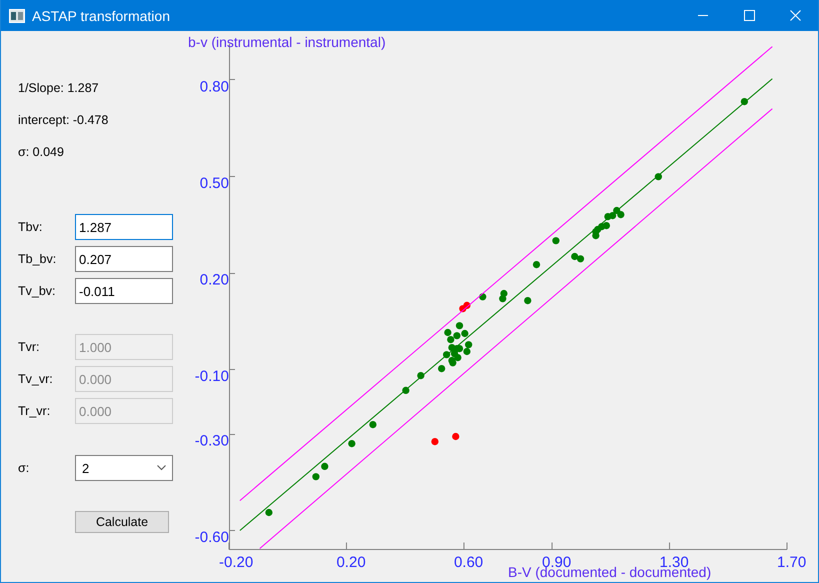 Image resolution: width=819 pixels, height=583 pixels. What do you see at coordinates (36, 379) in the screenshot?
I see `field-label: Tv_vr:` at bounding box center [36, 379].